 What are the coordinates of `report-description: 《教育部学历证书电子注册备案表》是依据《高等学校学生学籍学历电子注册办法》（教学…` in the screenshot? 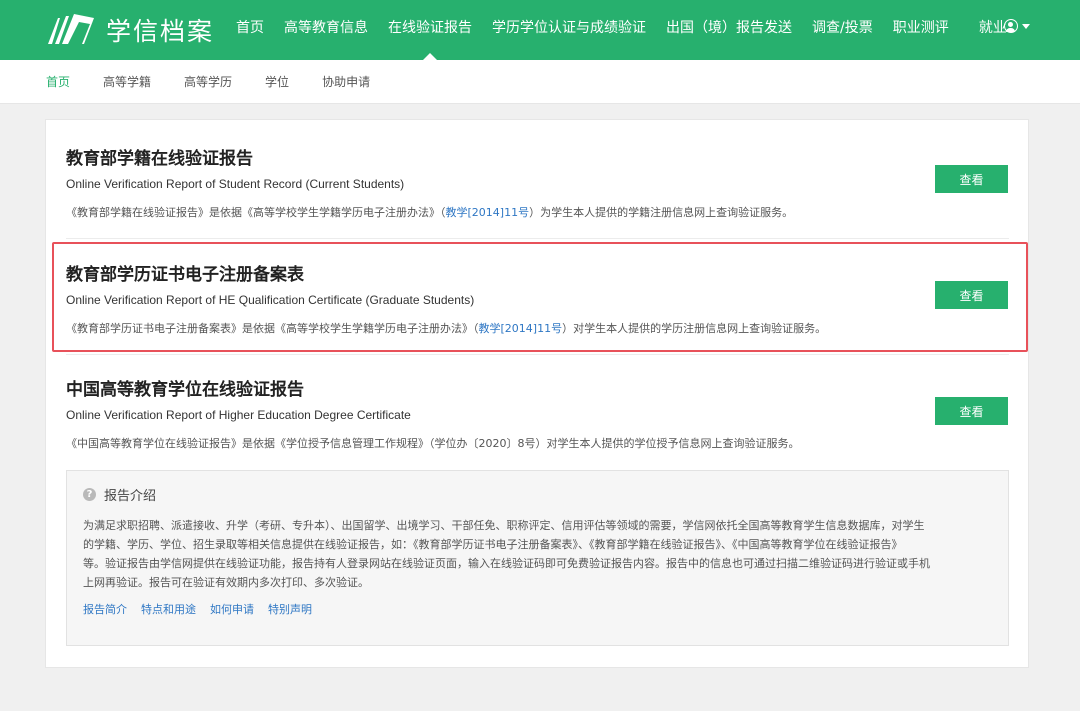 It's located at (446, 328).